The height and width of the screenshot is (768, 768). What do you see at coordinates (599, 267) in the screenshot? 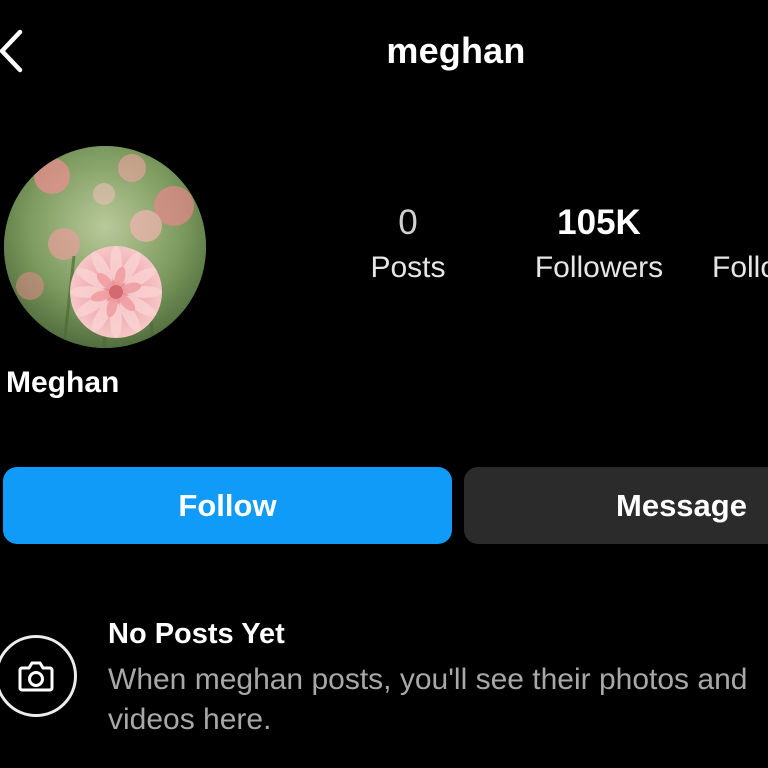
I see `followers-label: Followers` at bounding box center [599, 267].